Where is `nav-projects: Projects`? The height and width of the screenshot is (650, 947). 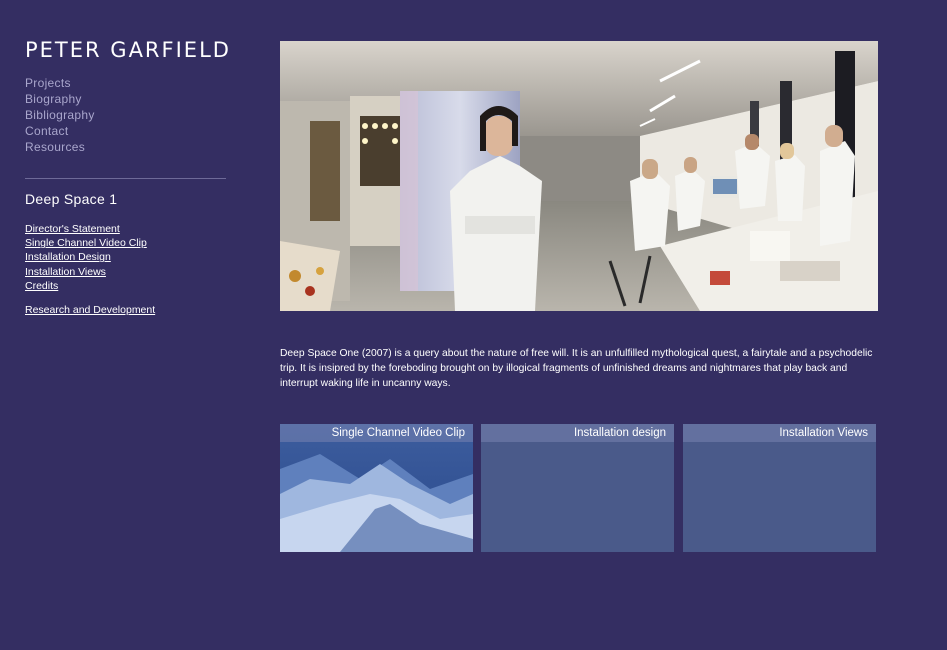
nav-projects: Projects is located at coordinates (125, 83).